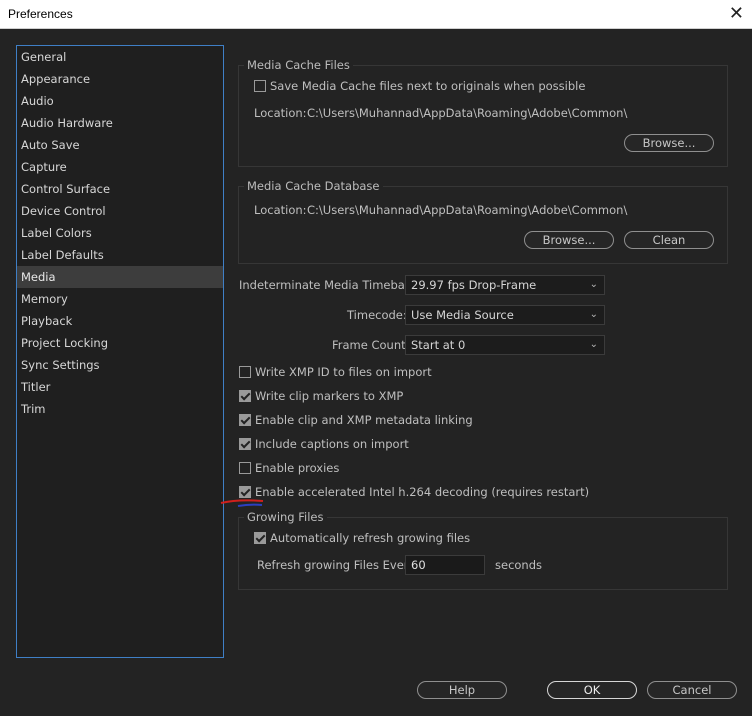 The height and width of the screenshot is (716, 752). Describe the element at coordinates (483, 553) in the screenshot. I see `growing-files-group` at that location.